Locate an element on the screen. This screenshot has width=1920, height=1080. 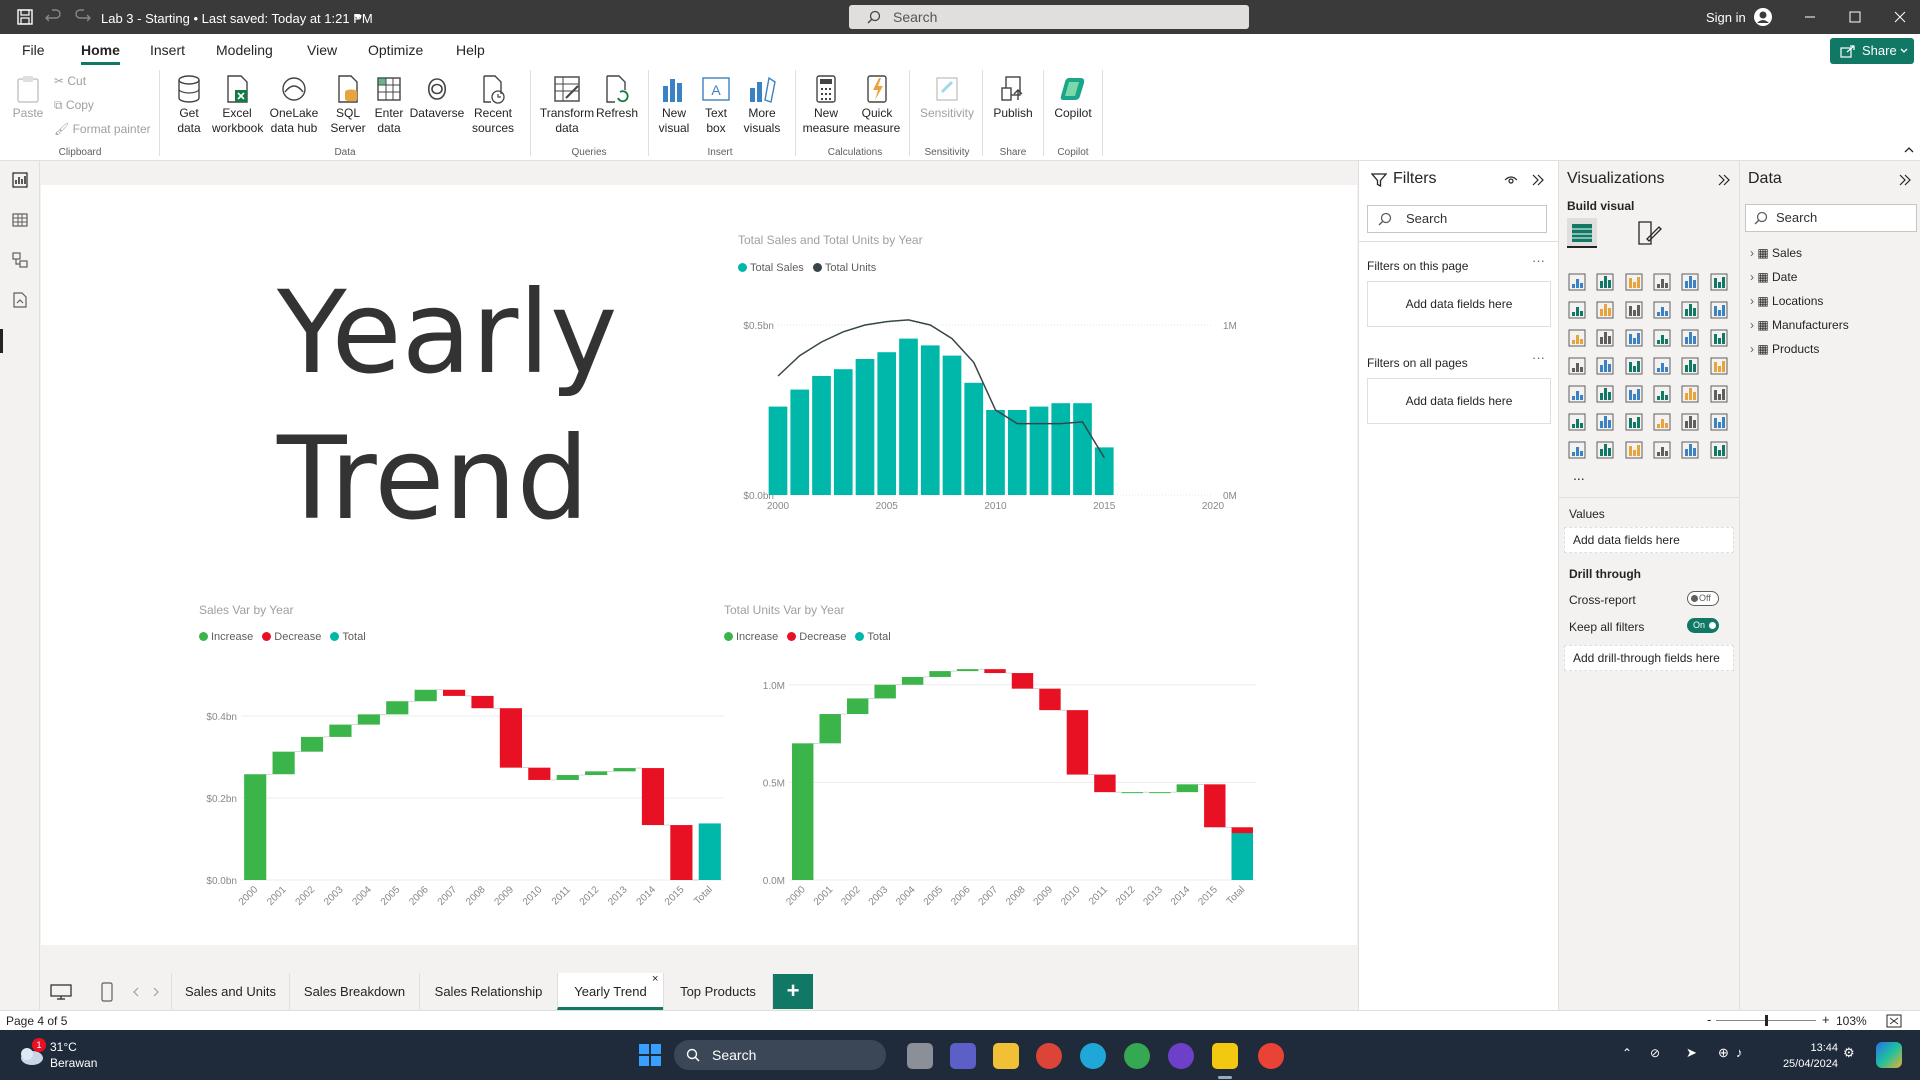
smart-narrative-icon is located at coordinates (1690, 422).